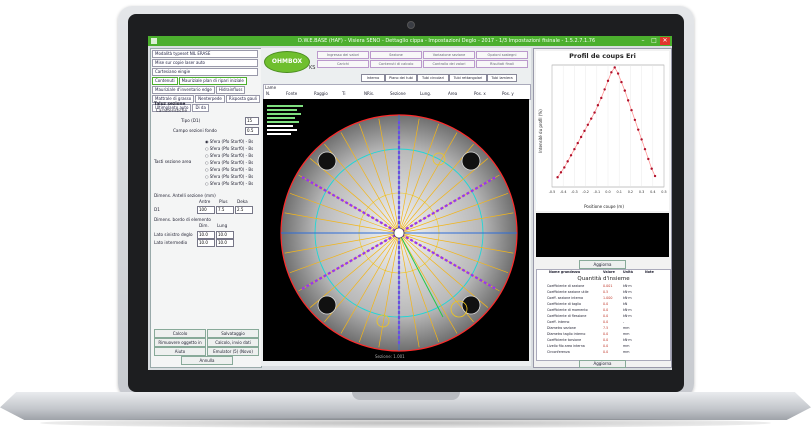  What do you see at coordinates (601, 328) in the screenshot?
I see `quantity-row: Diametro sezione 7.5 mm` at bounding box center [601, 328].